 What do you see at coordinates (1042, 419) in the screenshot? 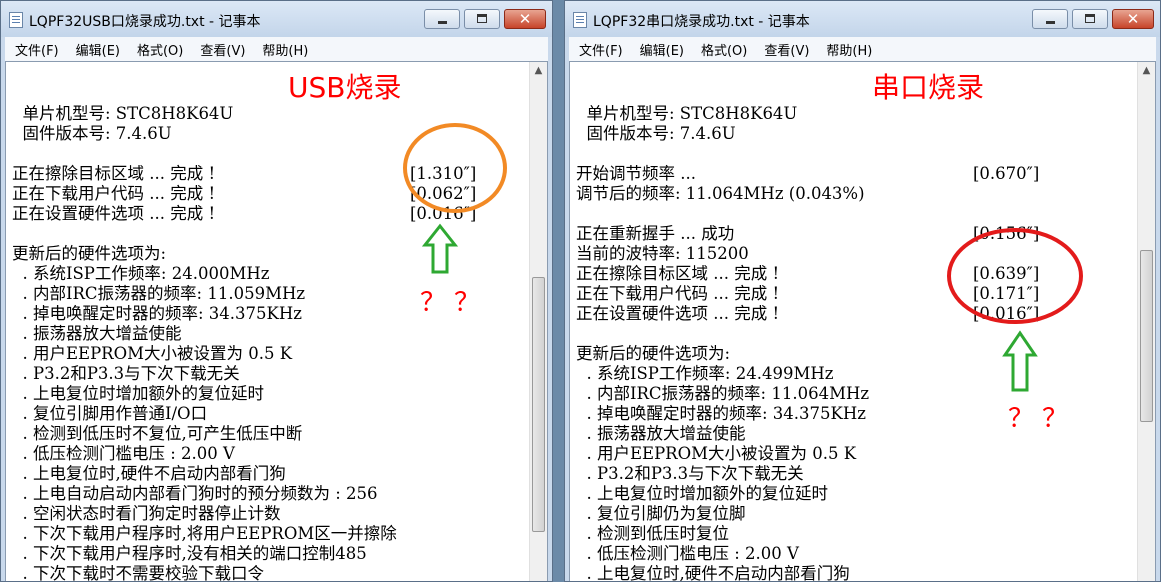
I see `serial-question-marks: ？？` at bounding box center [1042, 419].